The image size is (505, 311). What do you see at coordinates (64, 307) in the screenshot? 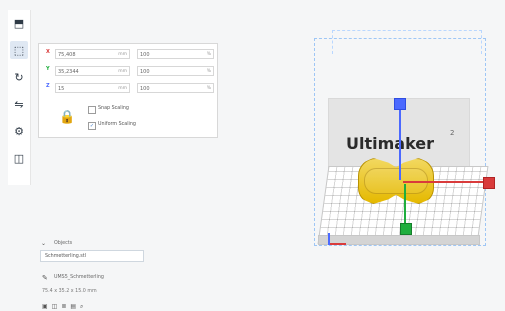
I see `object-actions: ▣◫≣▤⌕` at bounding box center [64, 307].